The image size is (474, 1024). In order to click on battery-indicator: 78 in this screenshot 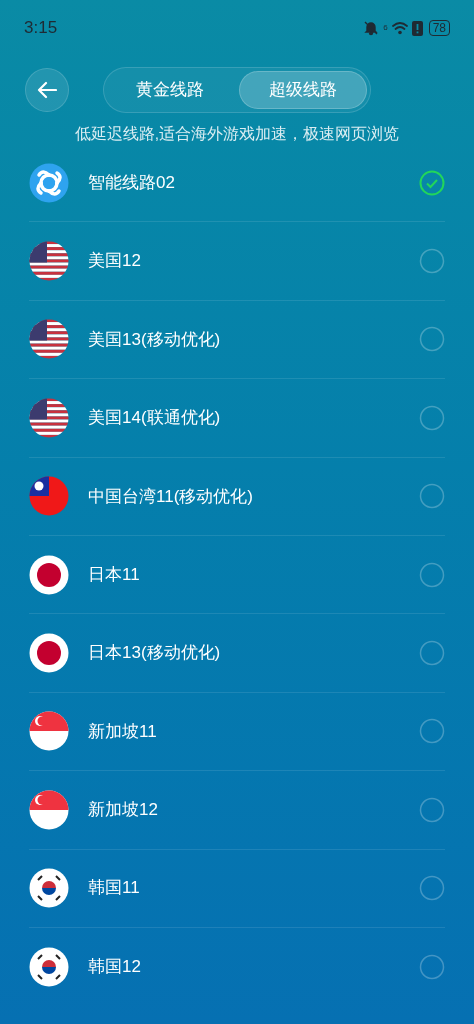, I will do `click(439, 28)`.